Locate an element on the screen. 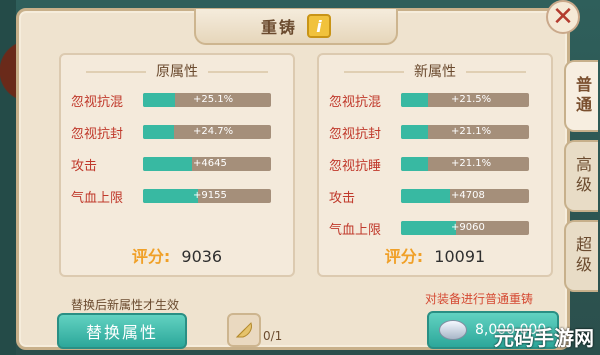 The width and height of the screenshot is (600, 355). attr-bar: +9060 is located at coordinates (465, 228).